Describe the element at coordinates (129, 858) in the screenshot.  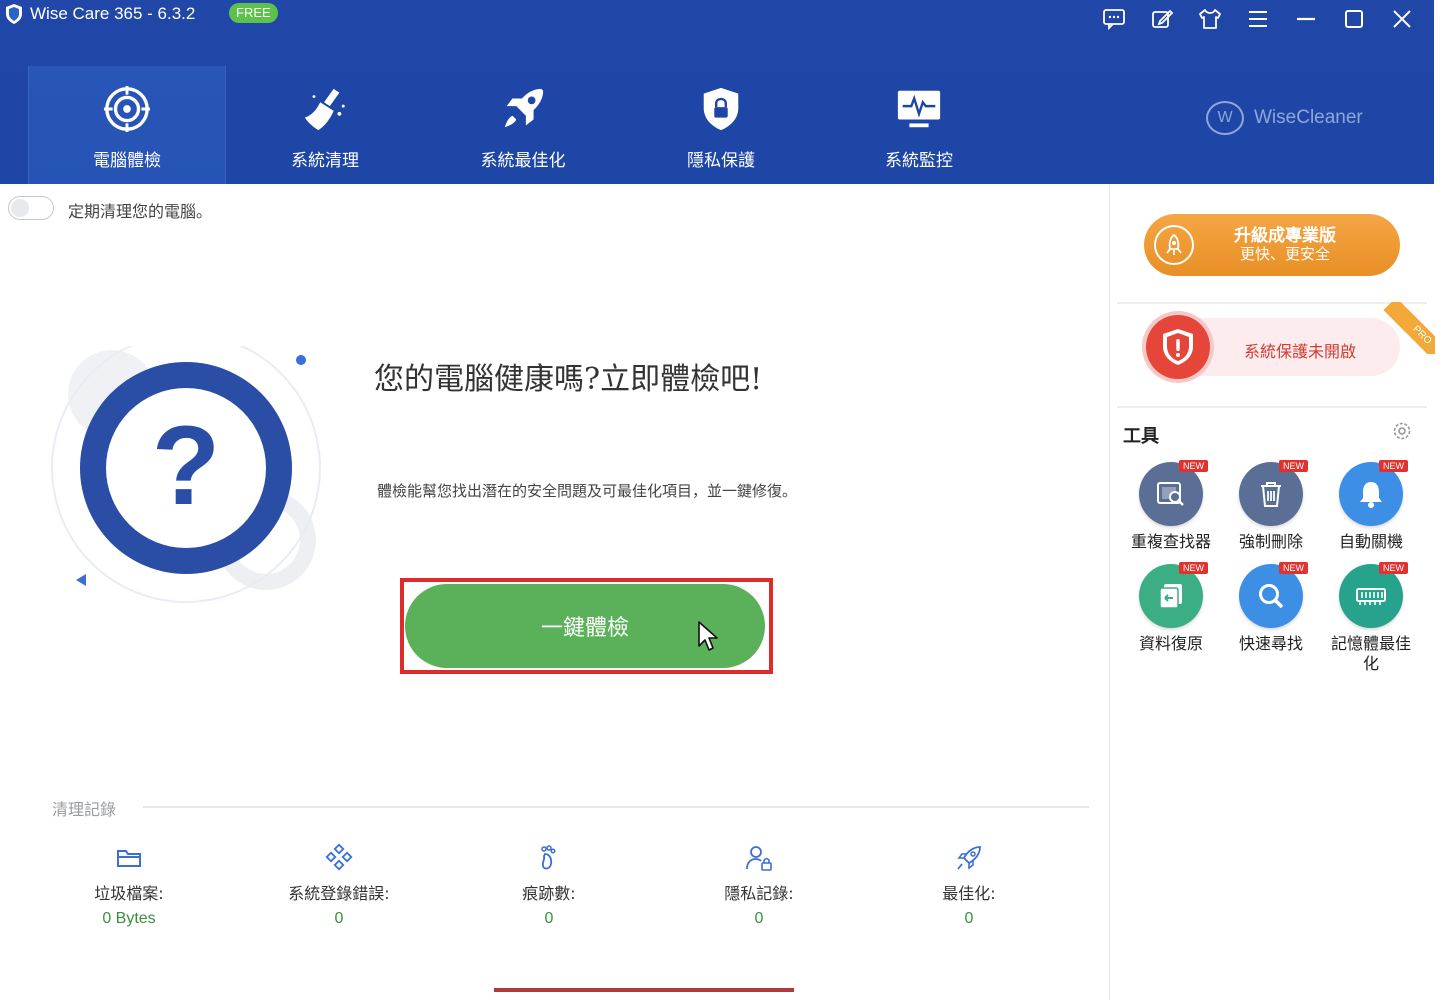
I see `folder-icon` at that location.